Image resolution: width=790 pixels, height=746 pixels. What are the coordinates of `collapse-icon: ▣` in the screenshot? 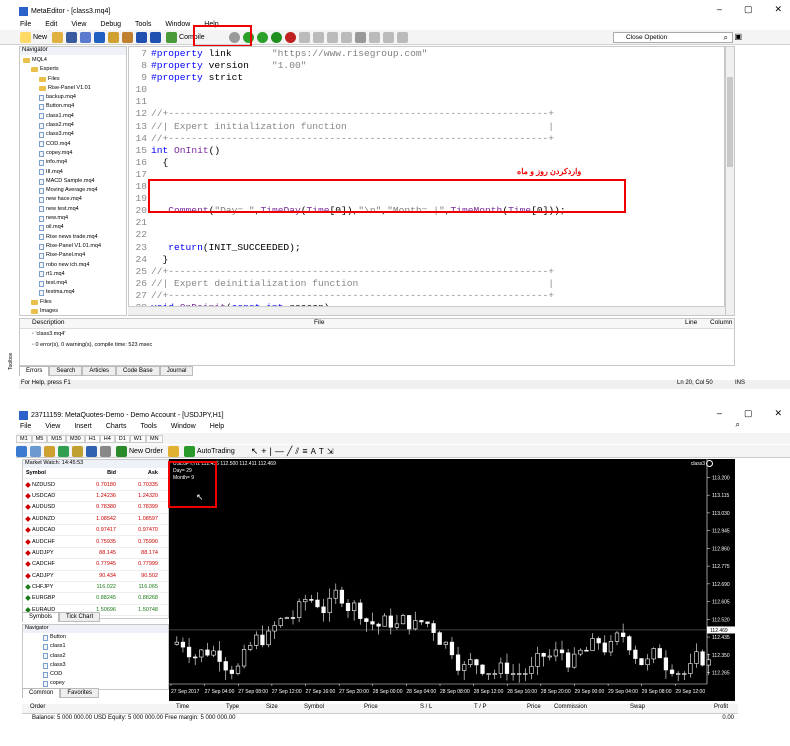 It's located at (738, 36).